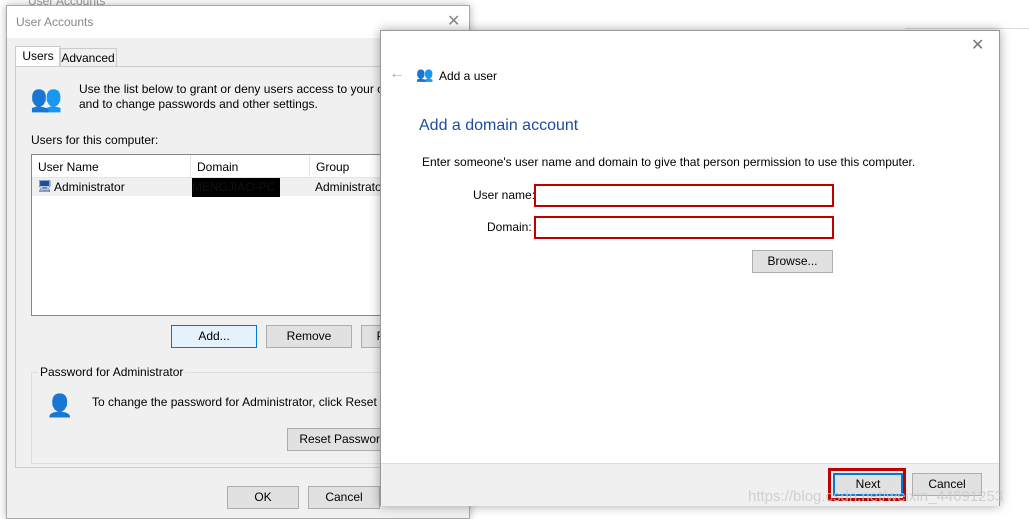  I want to click on domain-label: Domain:, so click(509, 227).